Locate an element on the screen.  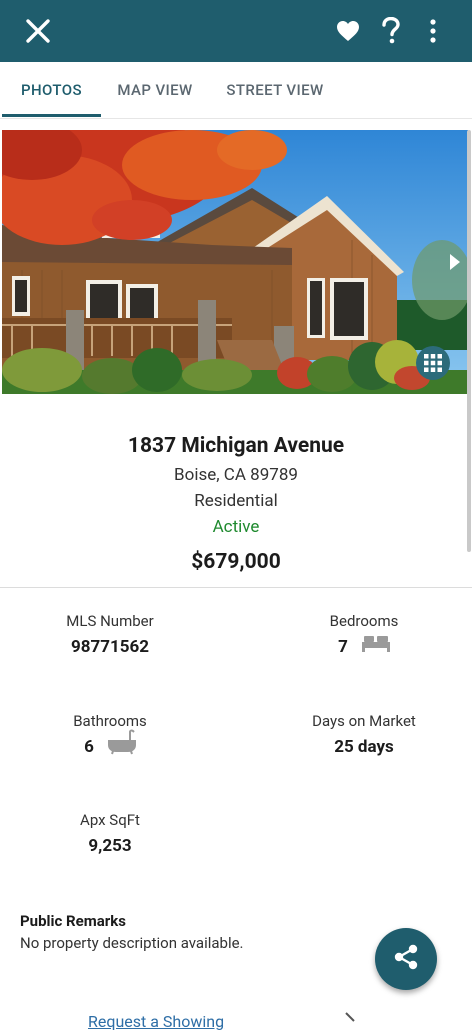
listing-type: Residential is located at coordinates (236, 501).